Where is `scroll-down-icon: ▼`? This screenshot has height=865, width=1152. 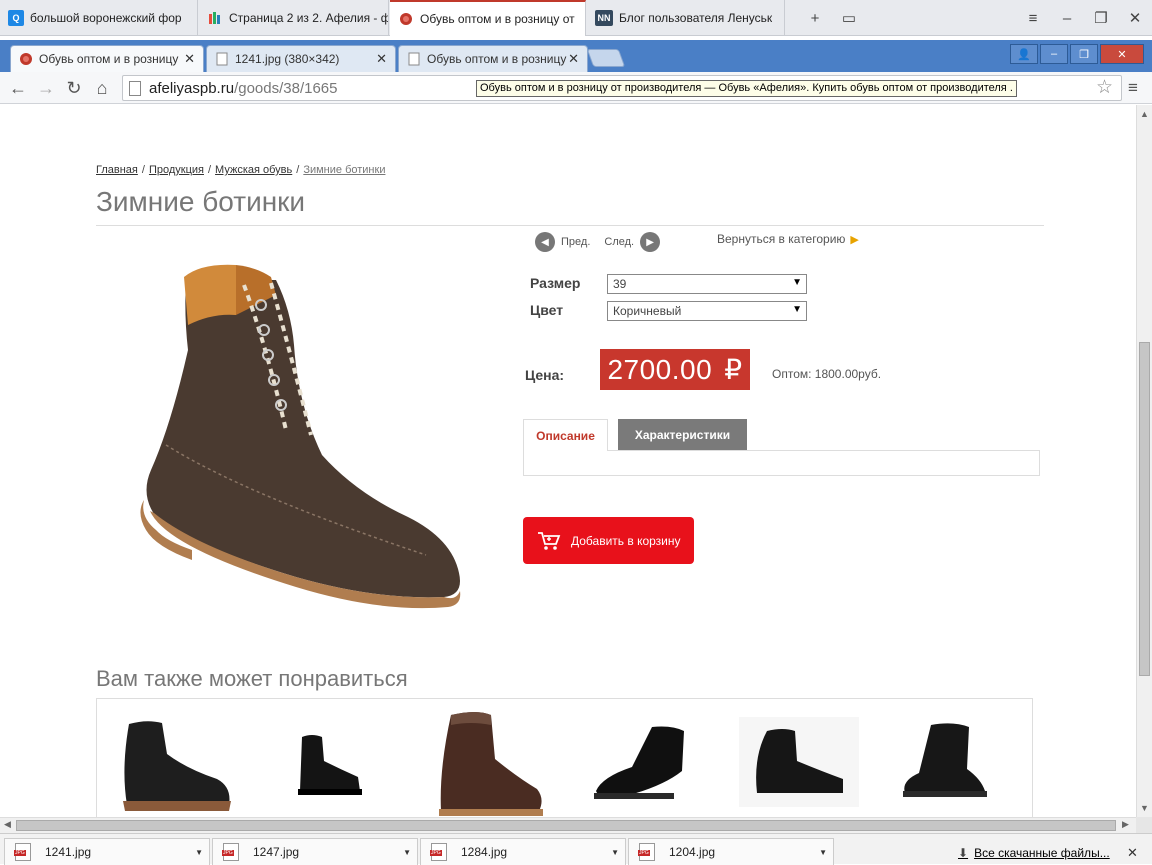
scroll-down-icon: ▼ is located at coordinates (1144, 808).